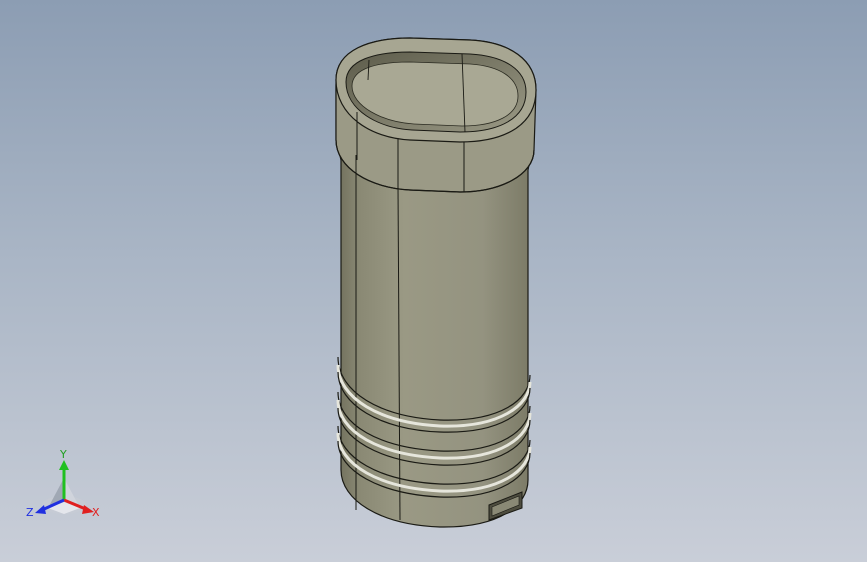  I want to click on y-axis-arrow-icon, so click(64, 465).